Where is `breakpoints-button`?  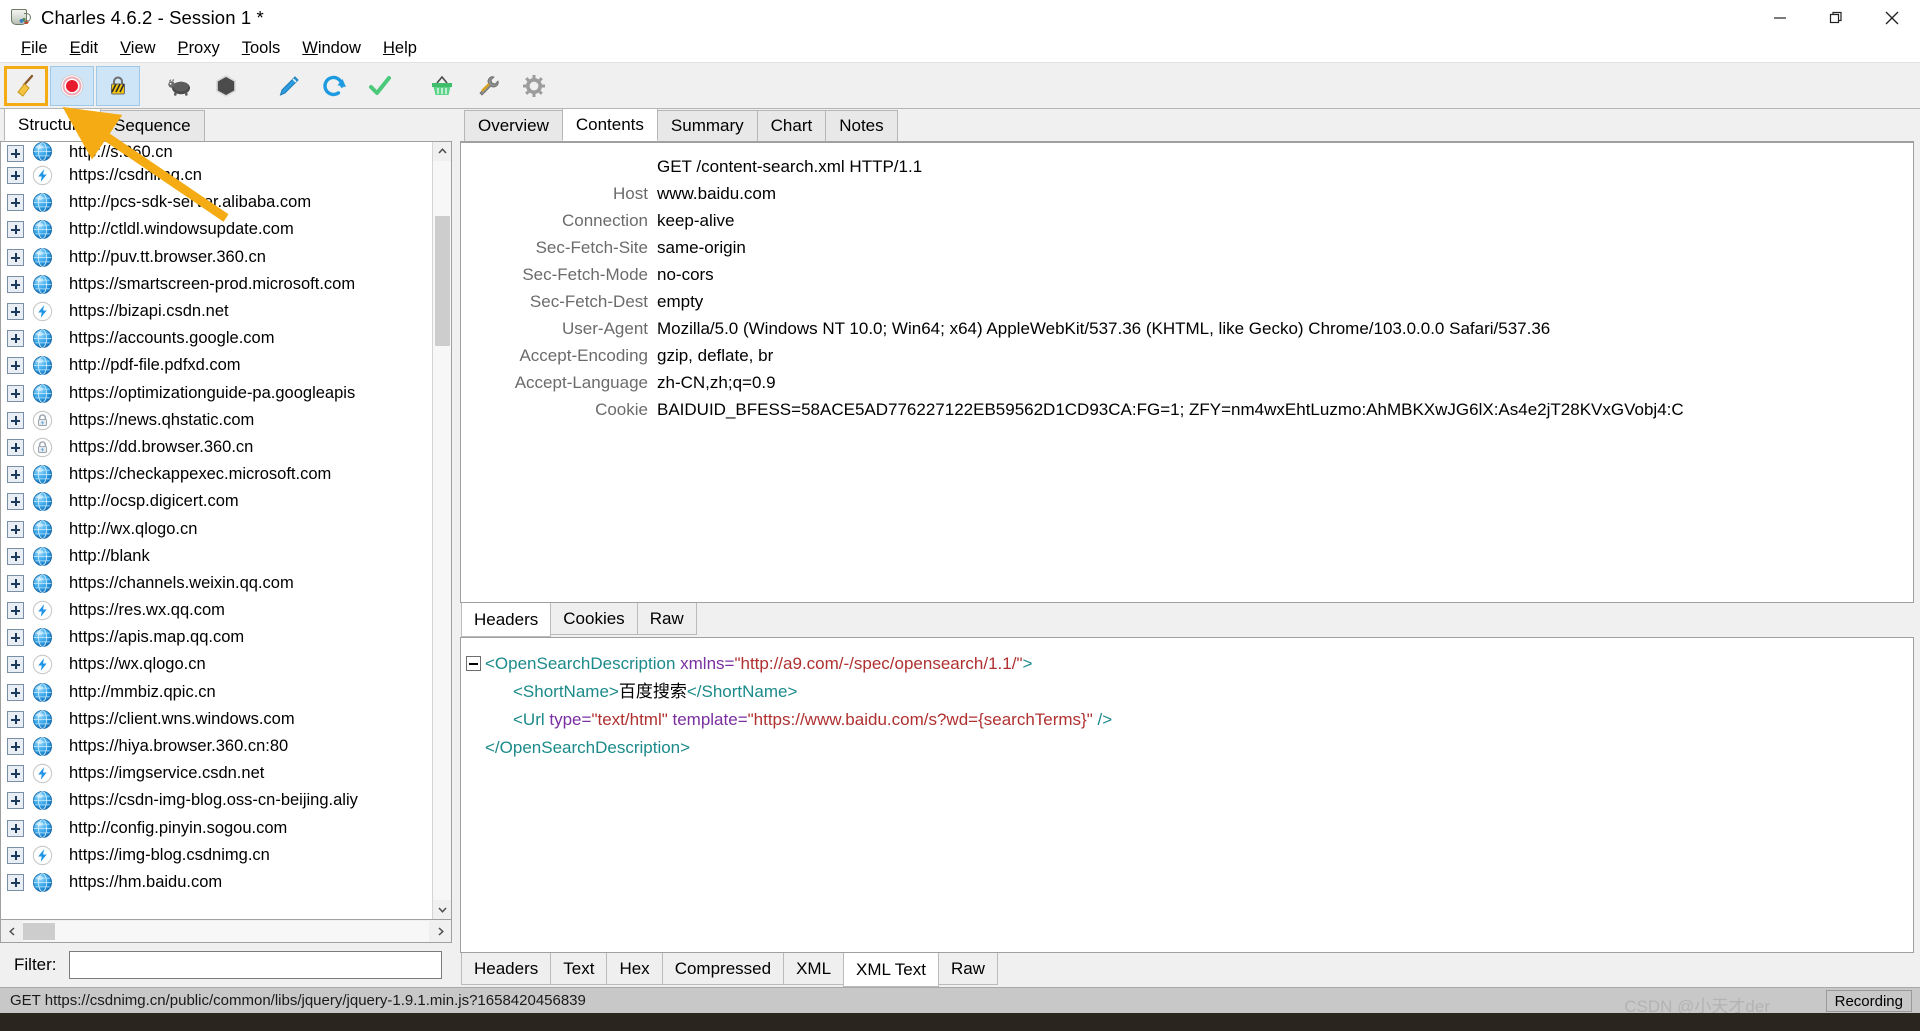
breakpoints-button is located at coordinates (226, 86).